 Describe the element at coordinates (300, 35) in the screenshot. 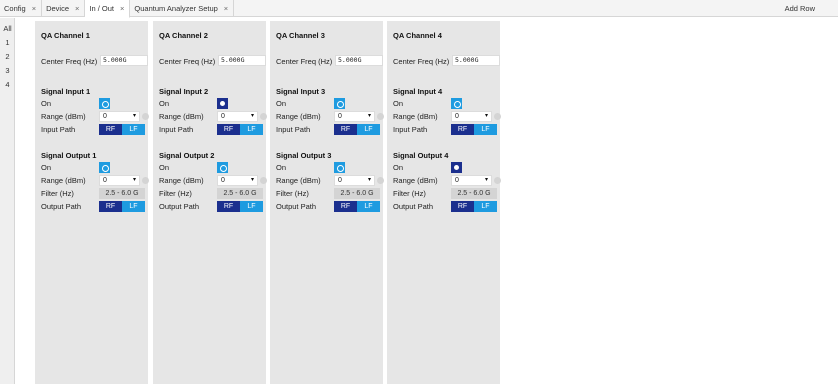

I see `channel-title: QA Channel 3` at that location.